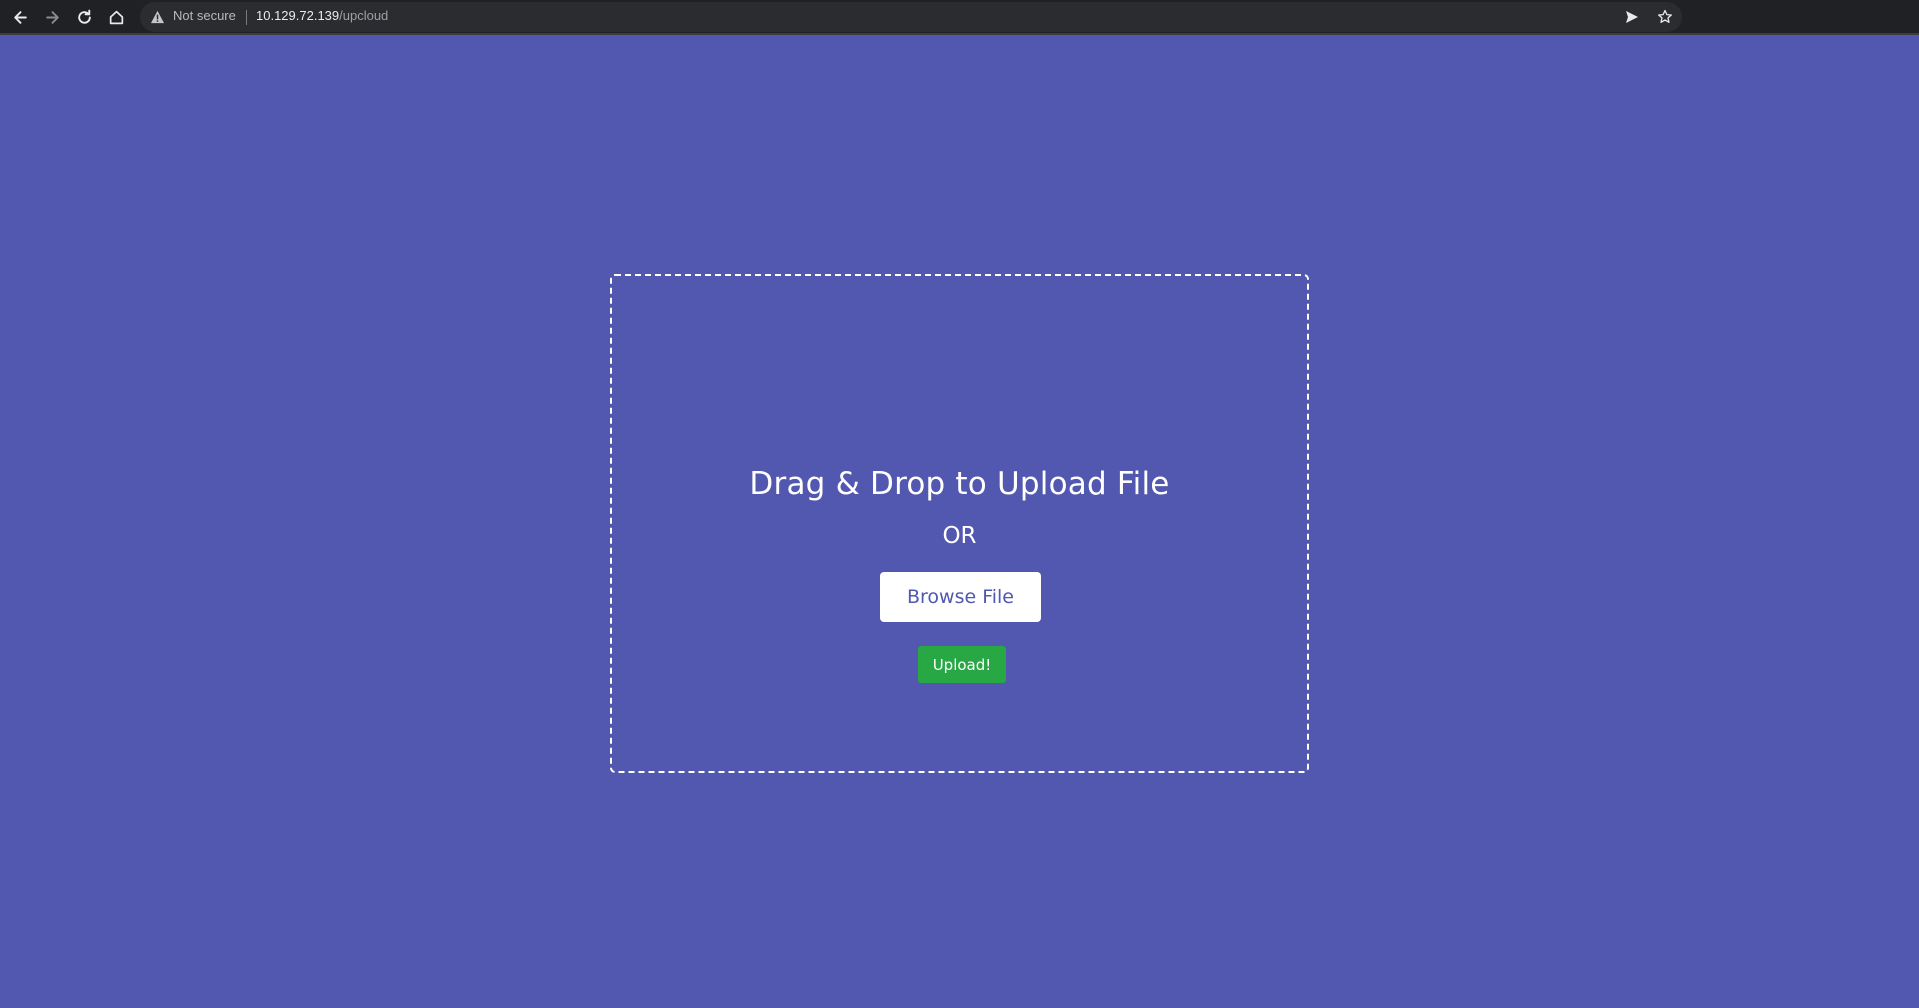  I want to click on back-button, so click(20, 17).